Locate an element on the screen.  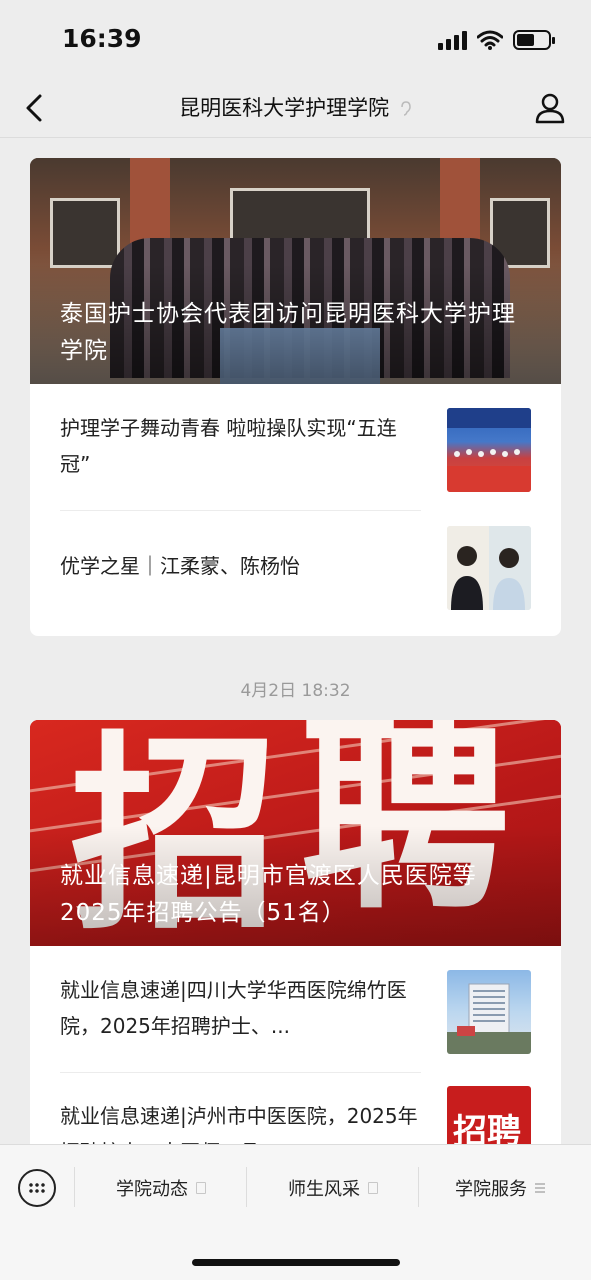
nav-header: 昆明医科大学护理学院 is located at coordinates (295, 108).